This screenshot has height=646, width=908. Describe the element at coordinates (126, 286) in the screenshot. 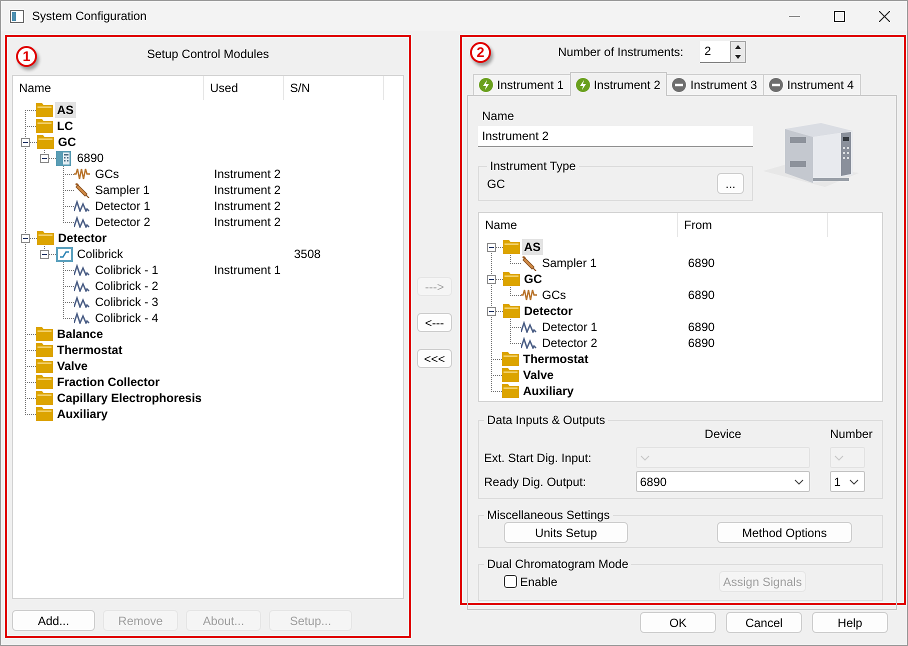

I see `tree-item: Colibrick - 2` at that location.